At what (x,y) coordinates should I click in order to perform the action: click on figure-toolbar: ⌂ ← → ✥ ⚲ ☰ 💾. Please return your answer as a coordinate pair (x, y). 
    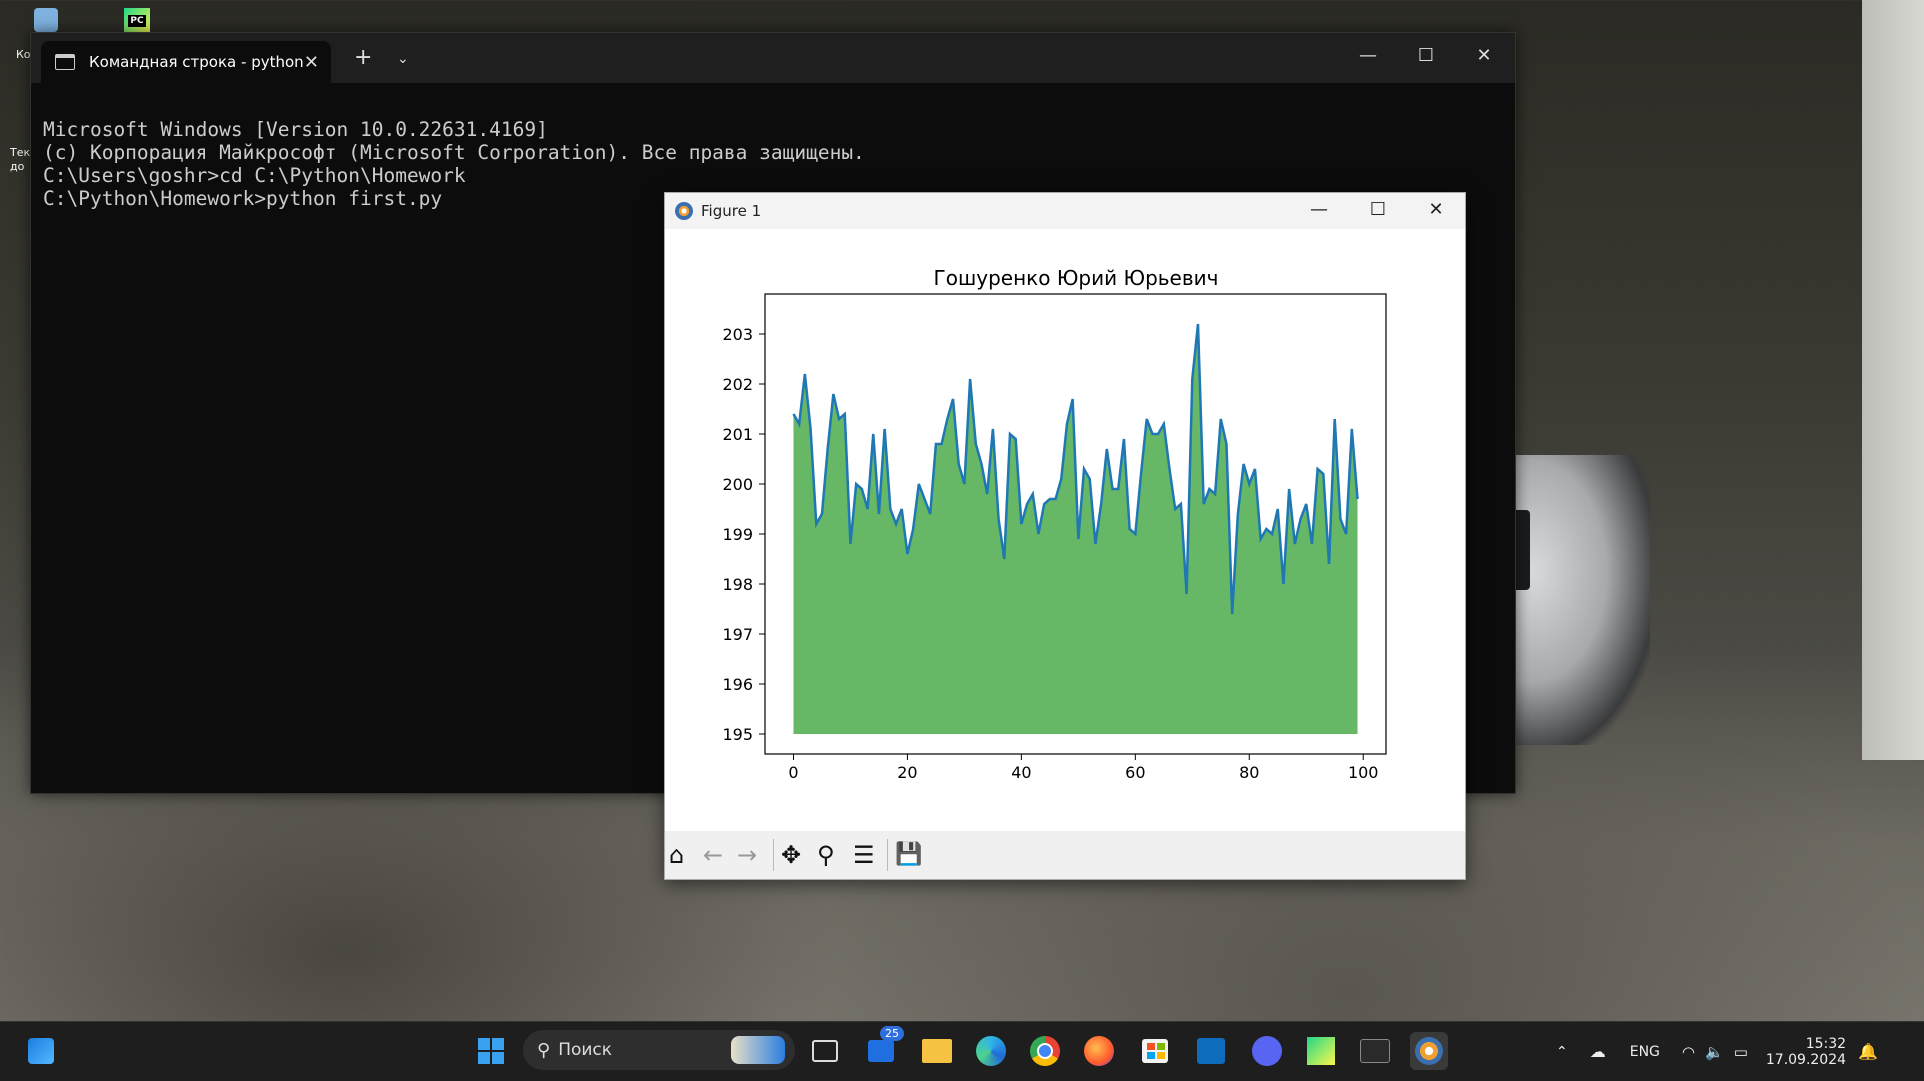
    Looking at the image, I should click on (1065, 855).